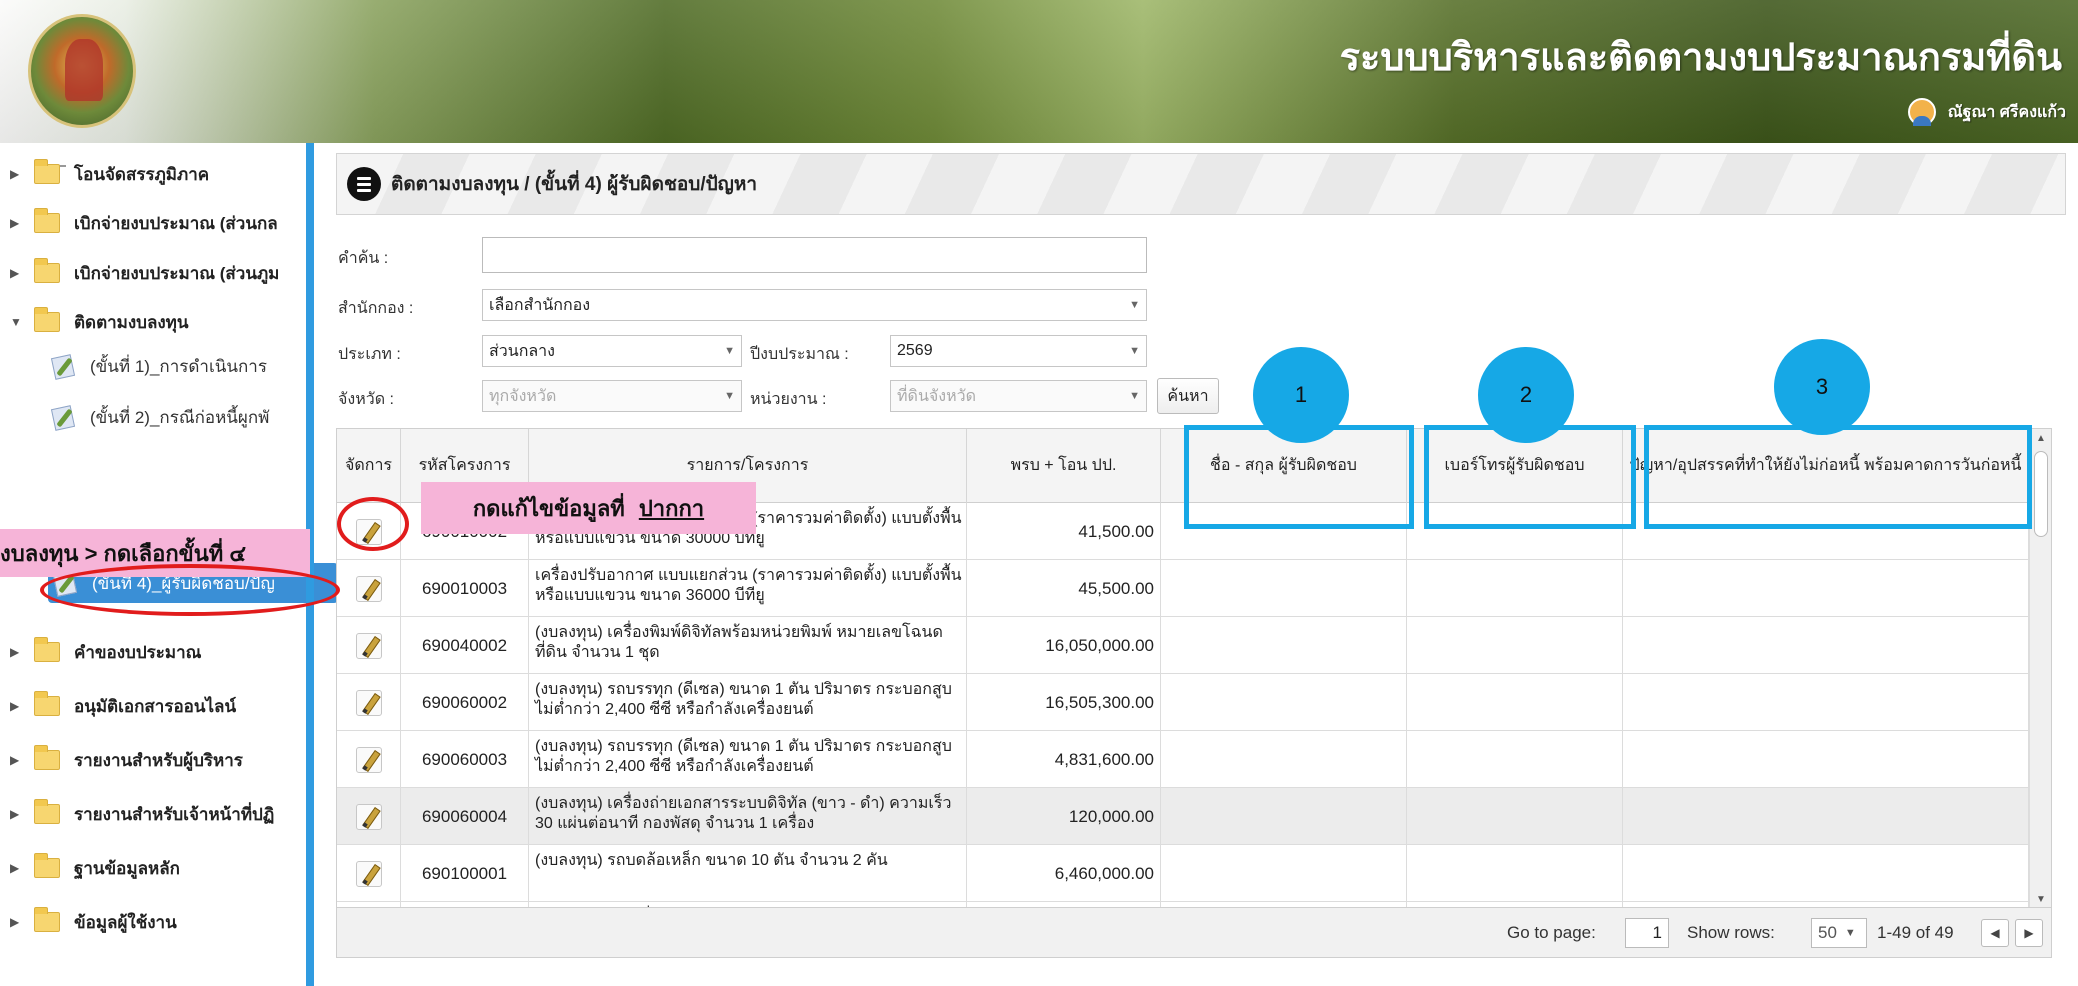 The image size is (2078, 986). Describe the element at coordinates (465, 702) in the screenshot. I see `project-code-cell: 690060002` at that location.